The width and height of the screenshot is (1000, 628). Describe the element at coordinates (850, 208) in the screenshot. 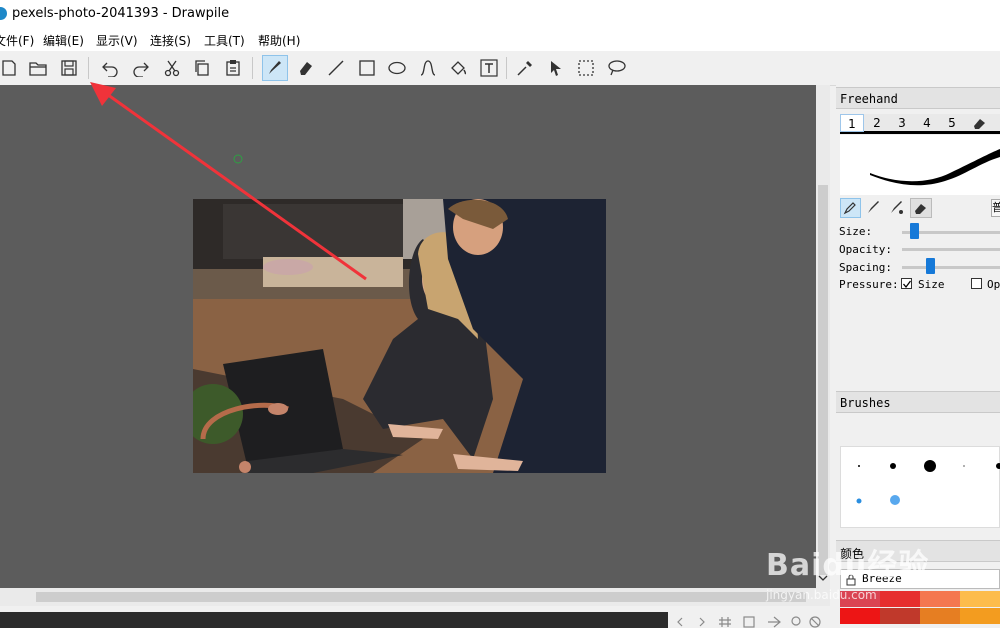

I see `pencil-mode-icon` at that location.